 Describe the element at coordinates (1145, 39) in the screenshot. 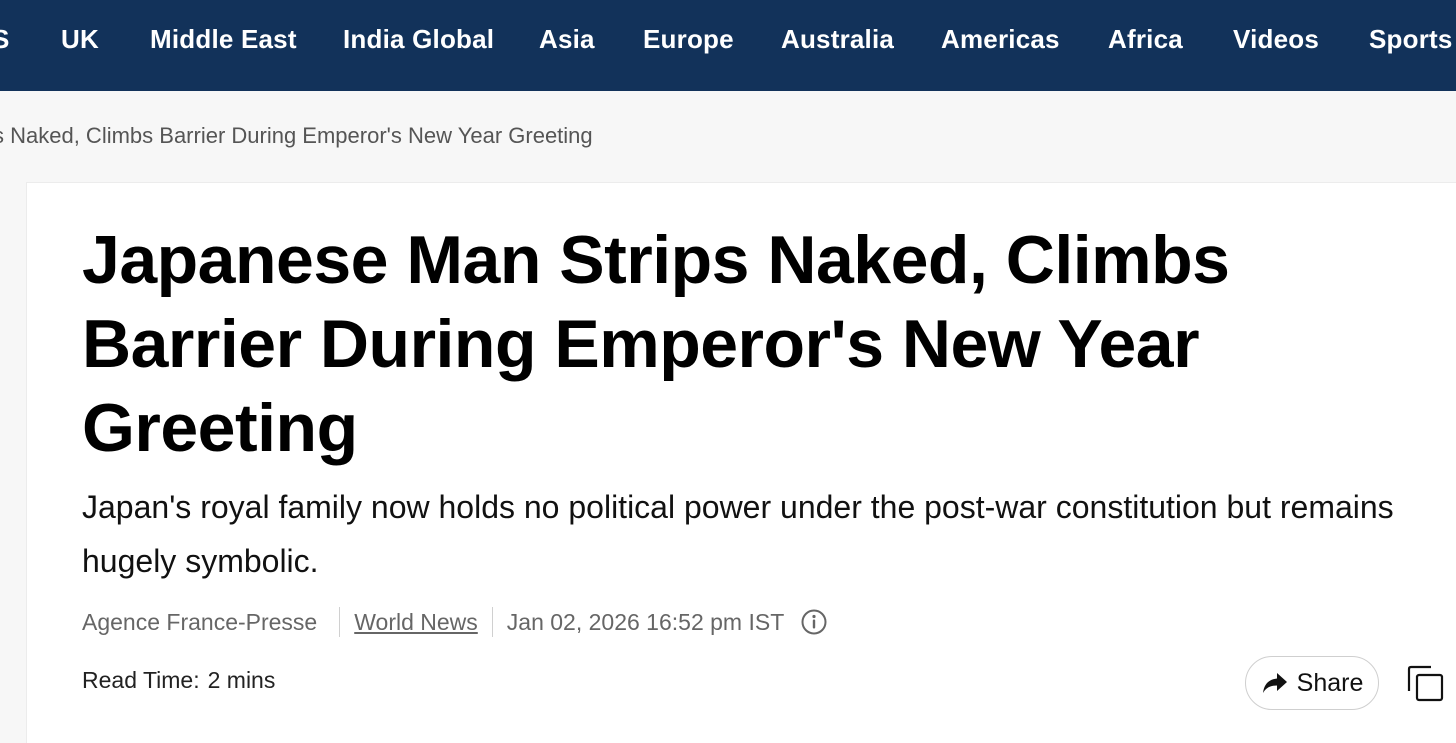

I see `nav-item-africa: Africa` at that location.